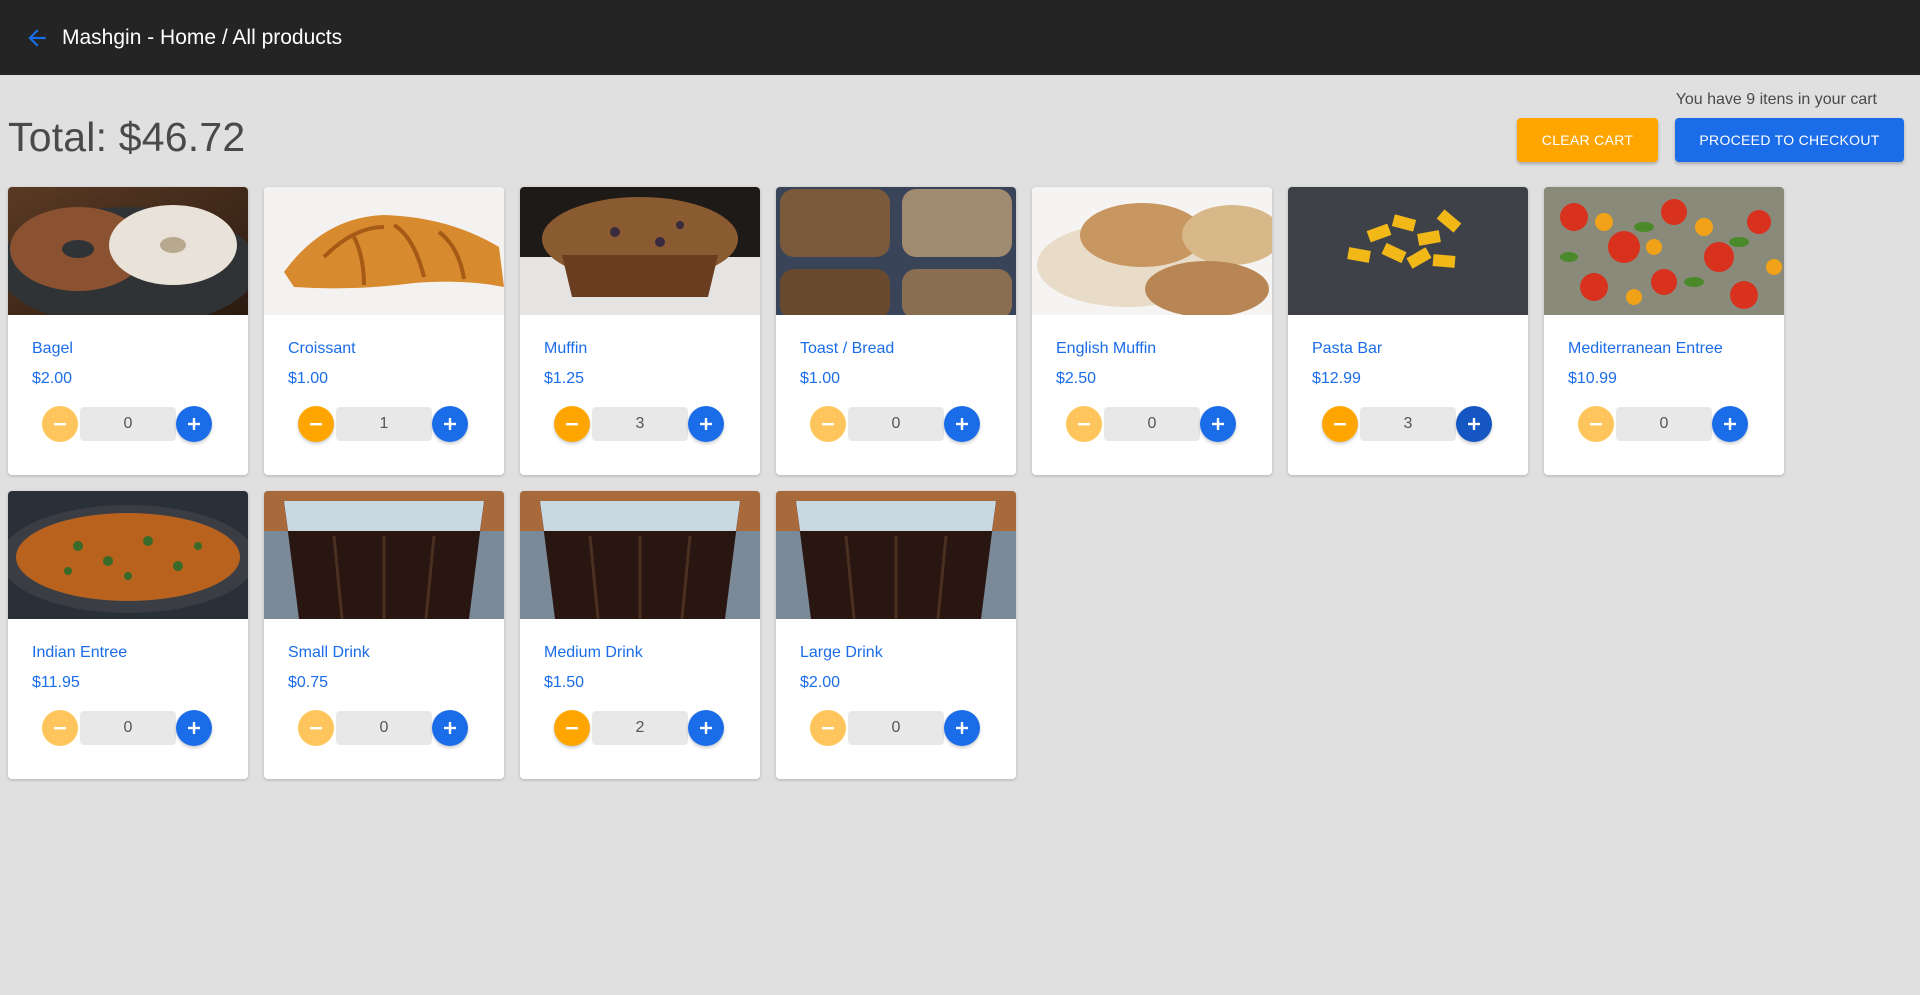  Describe the element at coordinates (128, 635) in the screenshot. I see `product-card: Indian Entree $11.95 0` at that location.